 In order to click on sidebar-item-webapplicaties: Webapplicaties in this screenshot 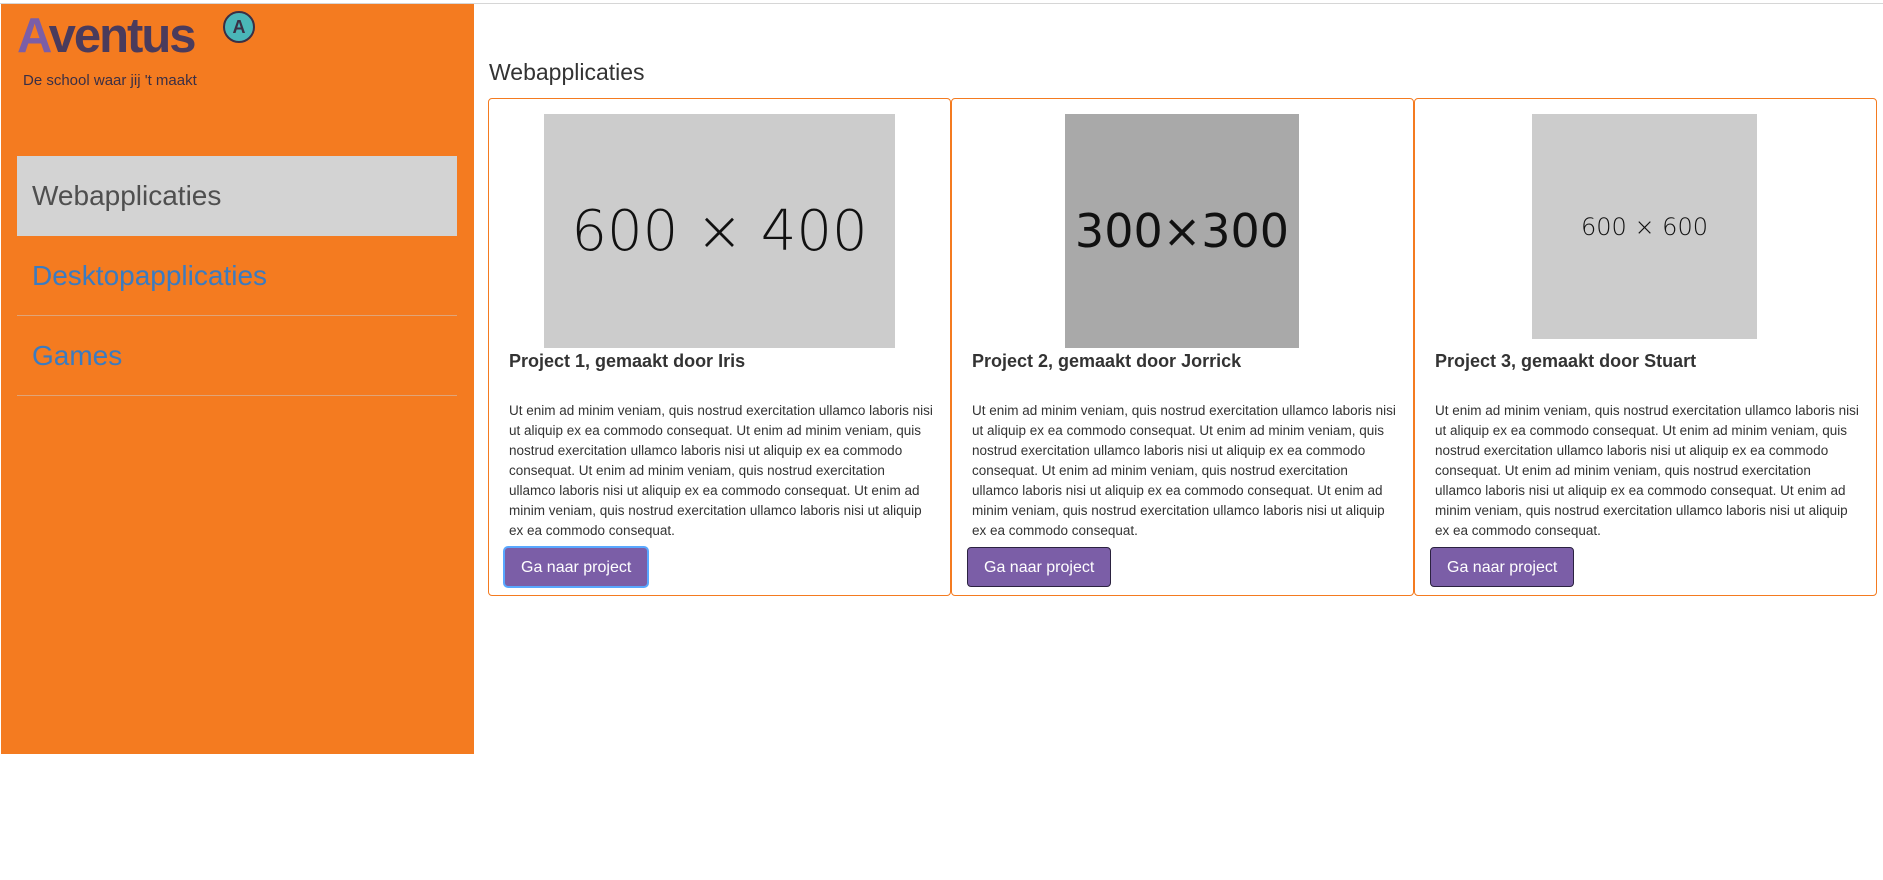, I will do `click(237, 196)`.